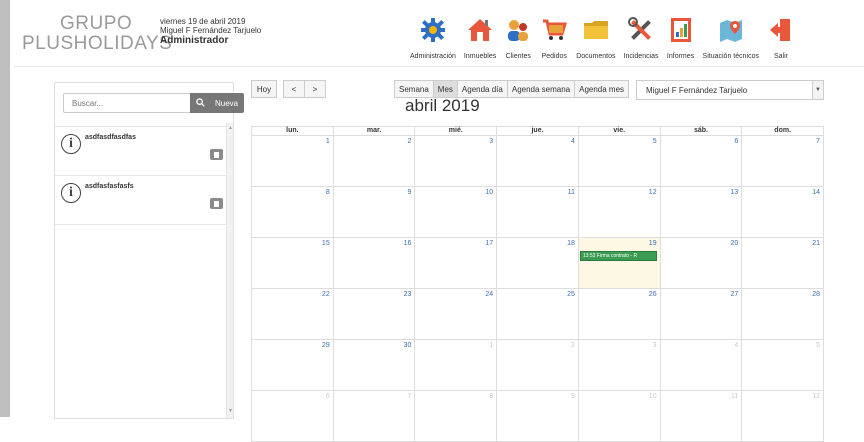  What do you see at coordinates (326, 294) in the screenshot?
I see `day-number: 22` at bounding box center [326, 294].